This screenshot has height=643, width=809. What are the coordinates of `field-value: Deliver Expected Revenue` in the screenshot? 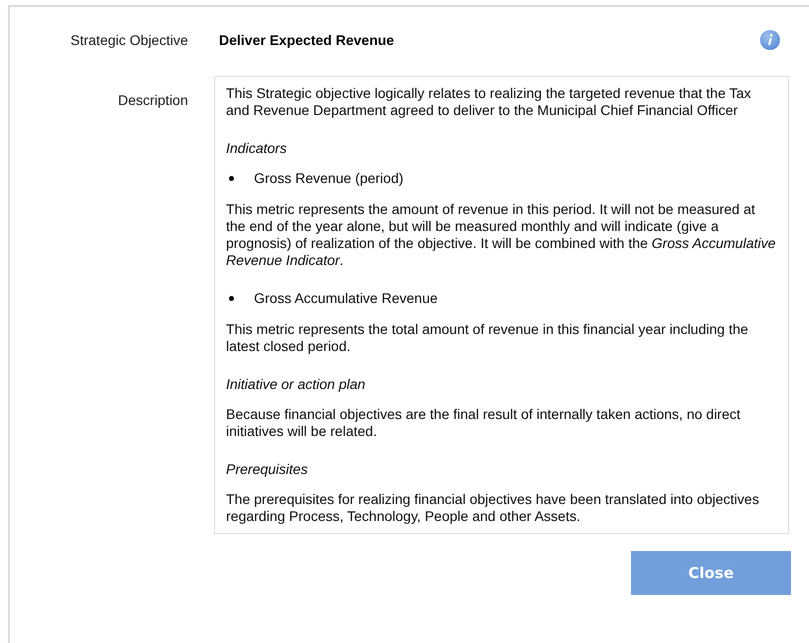 It's located at (306, 40).